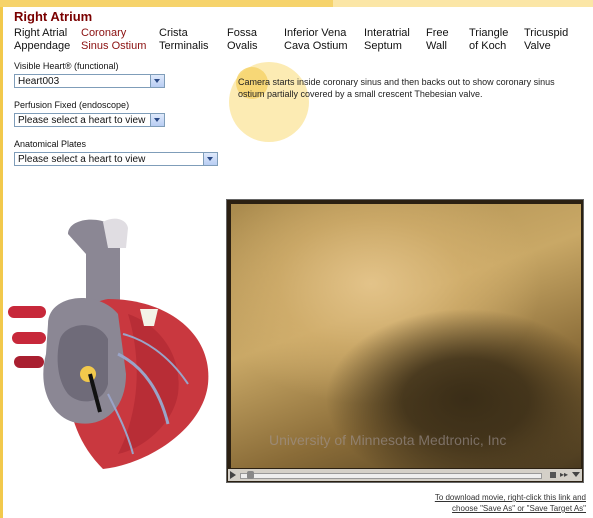 The height and width of the screenshot is (518, 593). Describe the element at coordinates (436, 46) in the screenshot. I see `nav-item-label-line2: Wall` at that location.